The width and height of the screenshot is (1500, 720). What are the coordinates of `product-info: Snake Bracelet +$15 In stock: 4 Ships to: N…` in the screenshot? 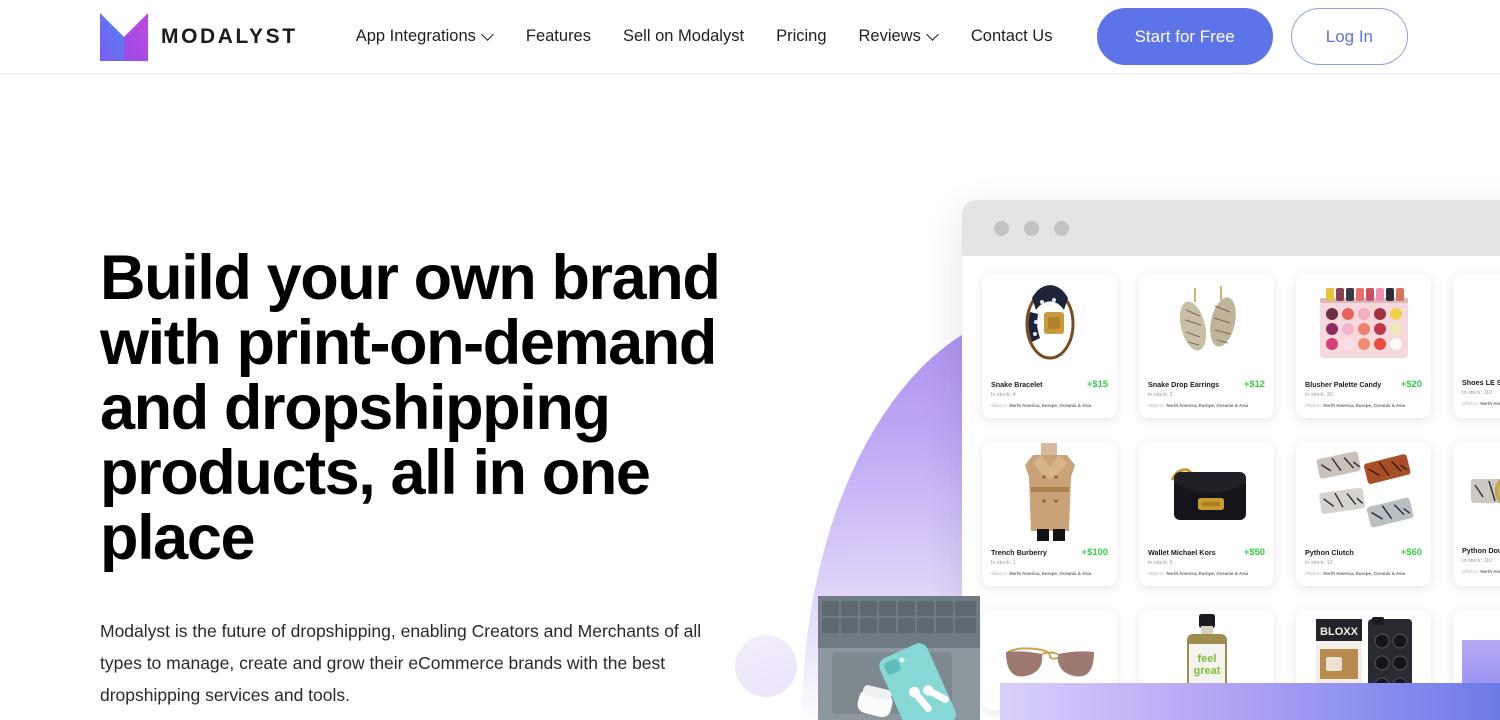 It's located at (1049, 396).